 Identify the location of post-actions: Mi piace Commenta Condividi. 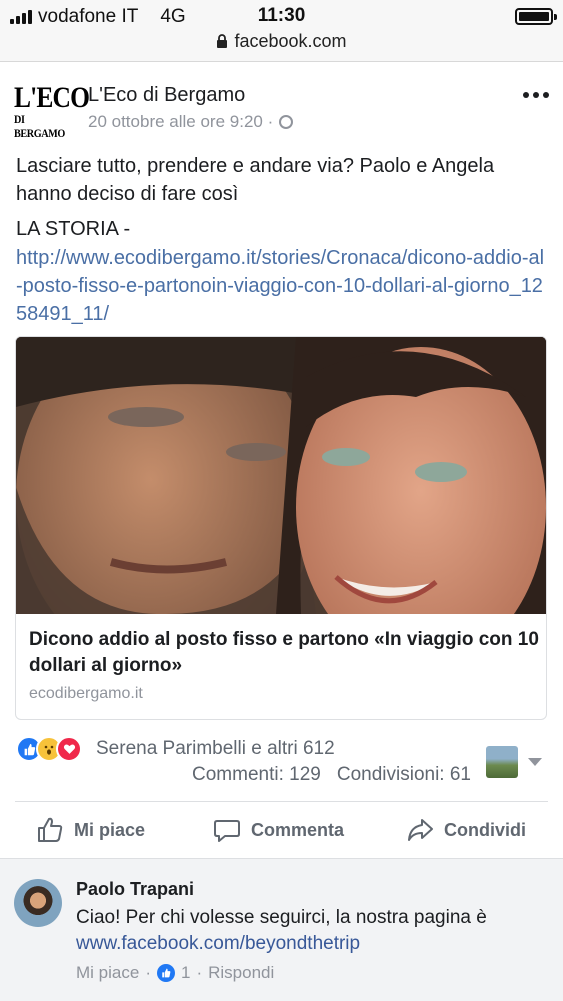
(281, 830).